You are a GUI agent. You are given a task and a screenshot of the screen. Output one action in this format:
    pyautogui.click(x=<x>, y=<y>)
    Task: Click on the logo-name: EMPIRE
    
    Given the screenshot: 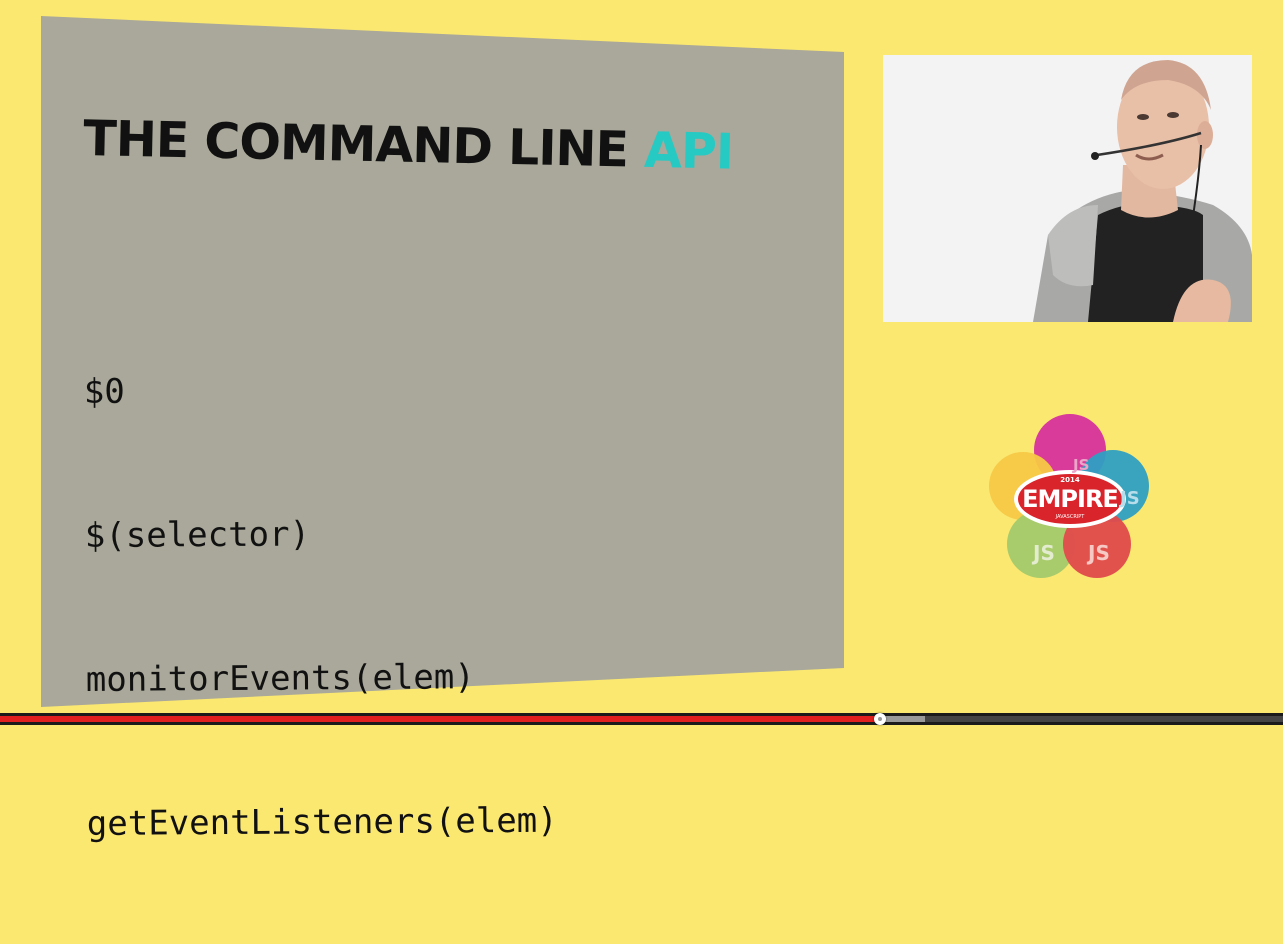 What is the action you would take?
    pyautogui.click(x=1070, y=499)
    